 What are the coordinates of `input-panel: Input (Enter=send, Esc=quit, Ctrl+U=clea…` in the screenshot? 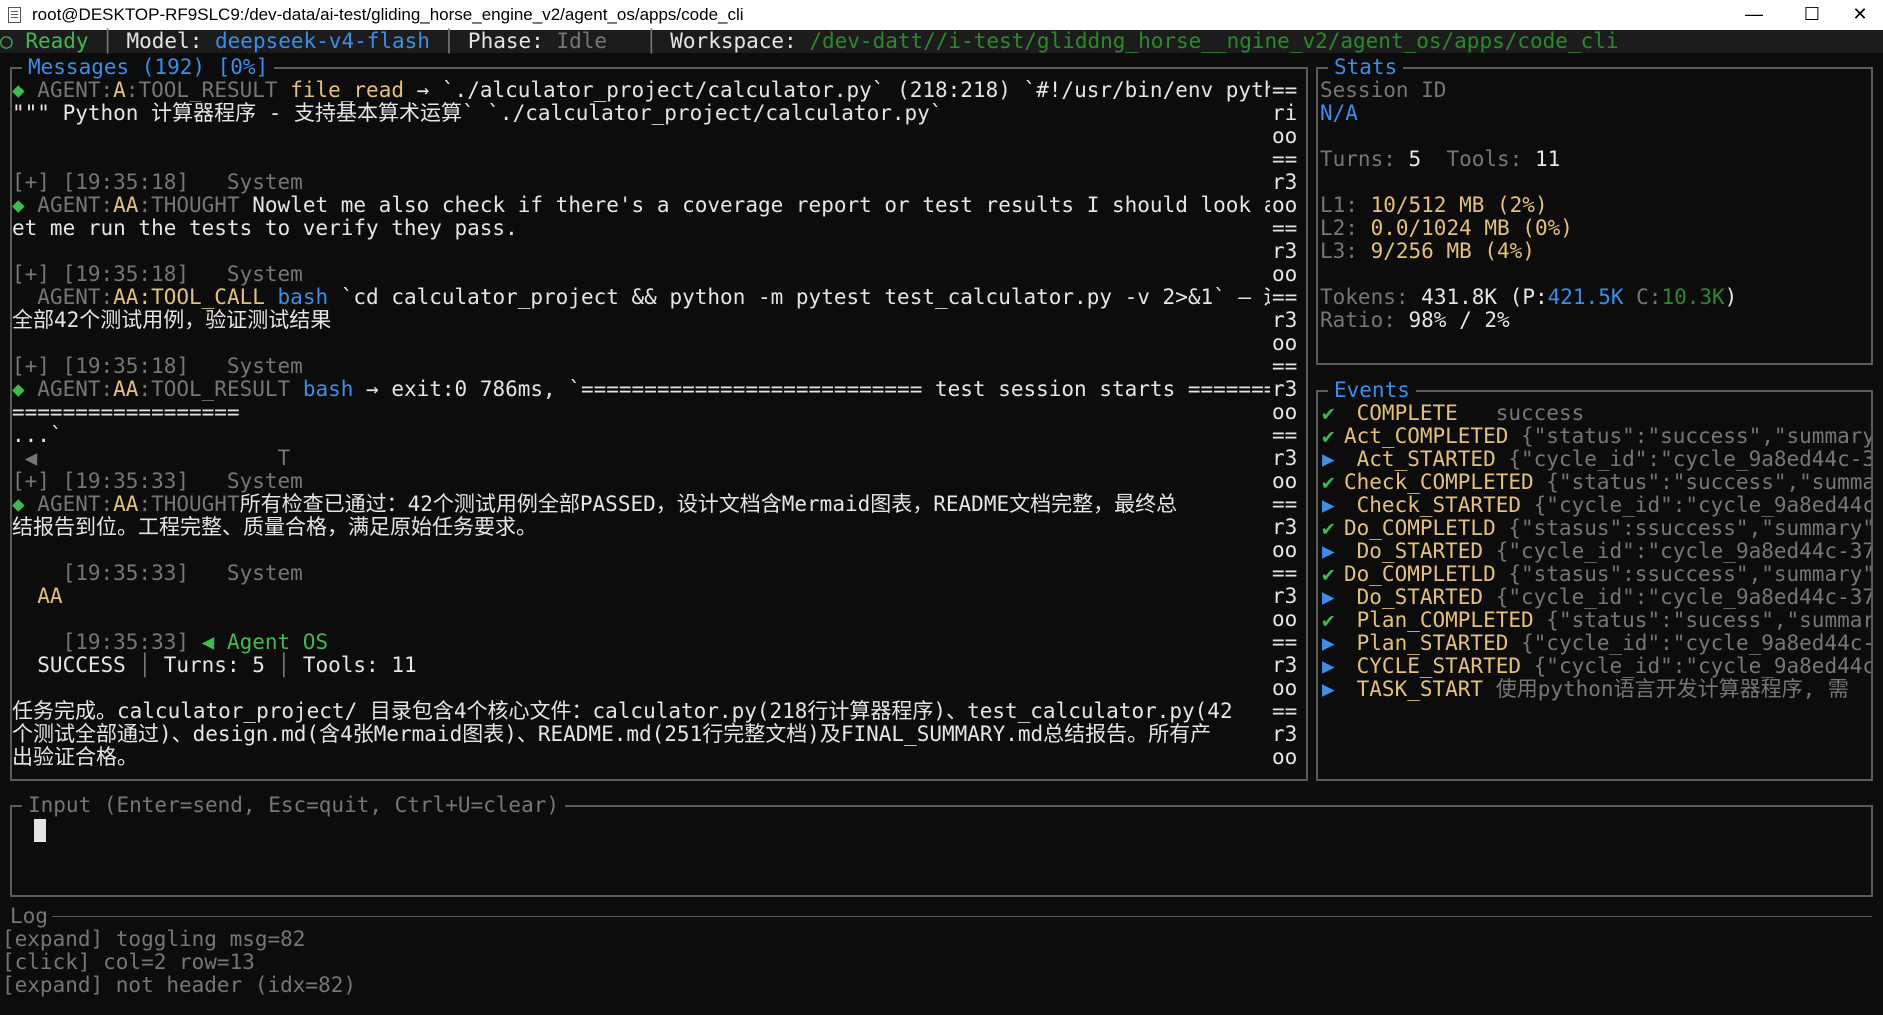 It's located at (941, 845).